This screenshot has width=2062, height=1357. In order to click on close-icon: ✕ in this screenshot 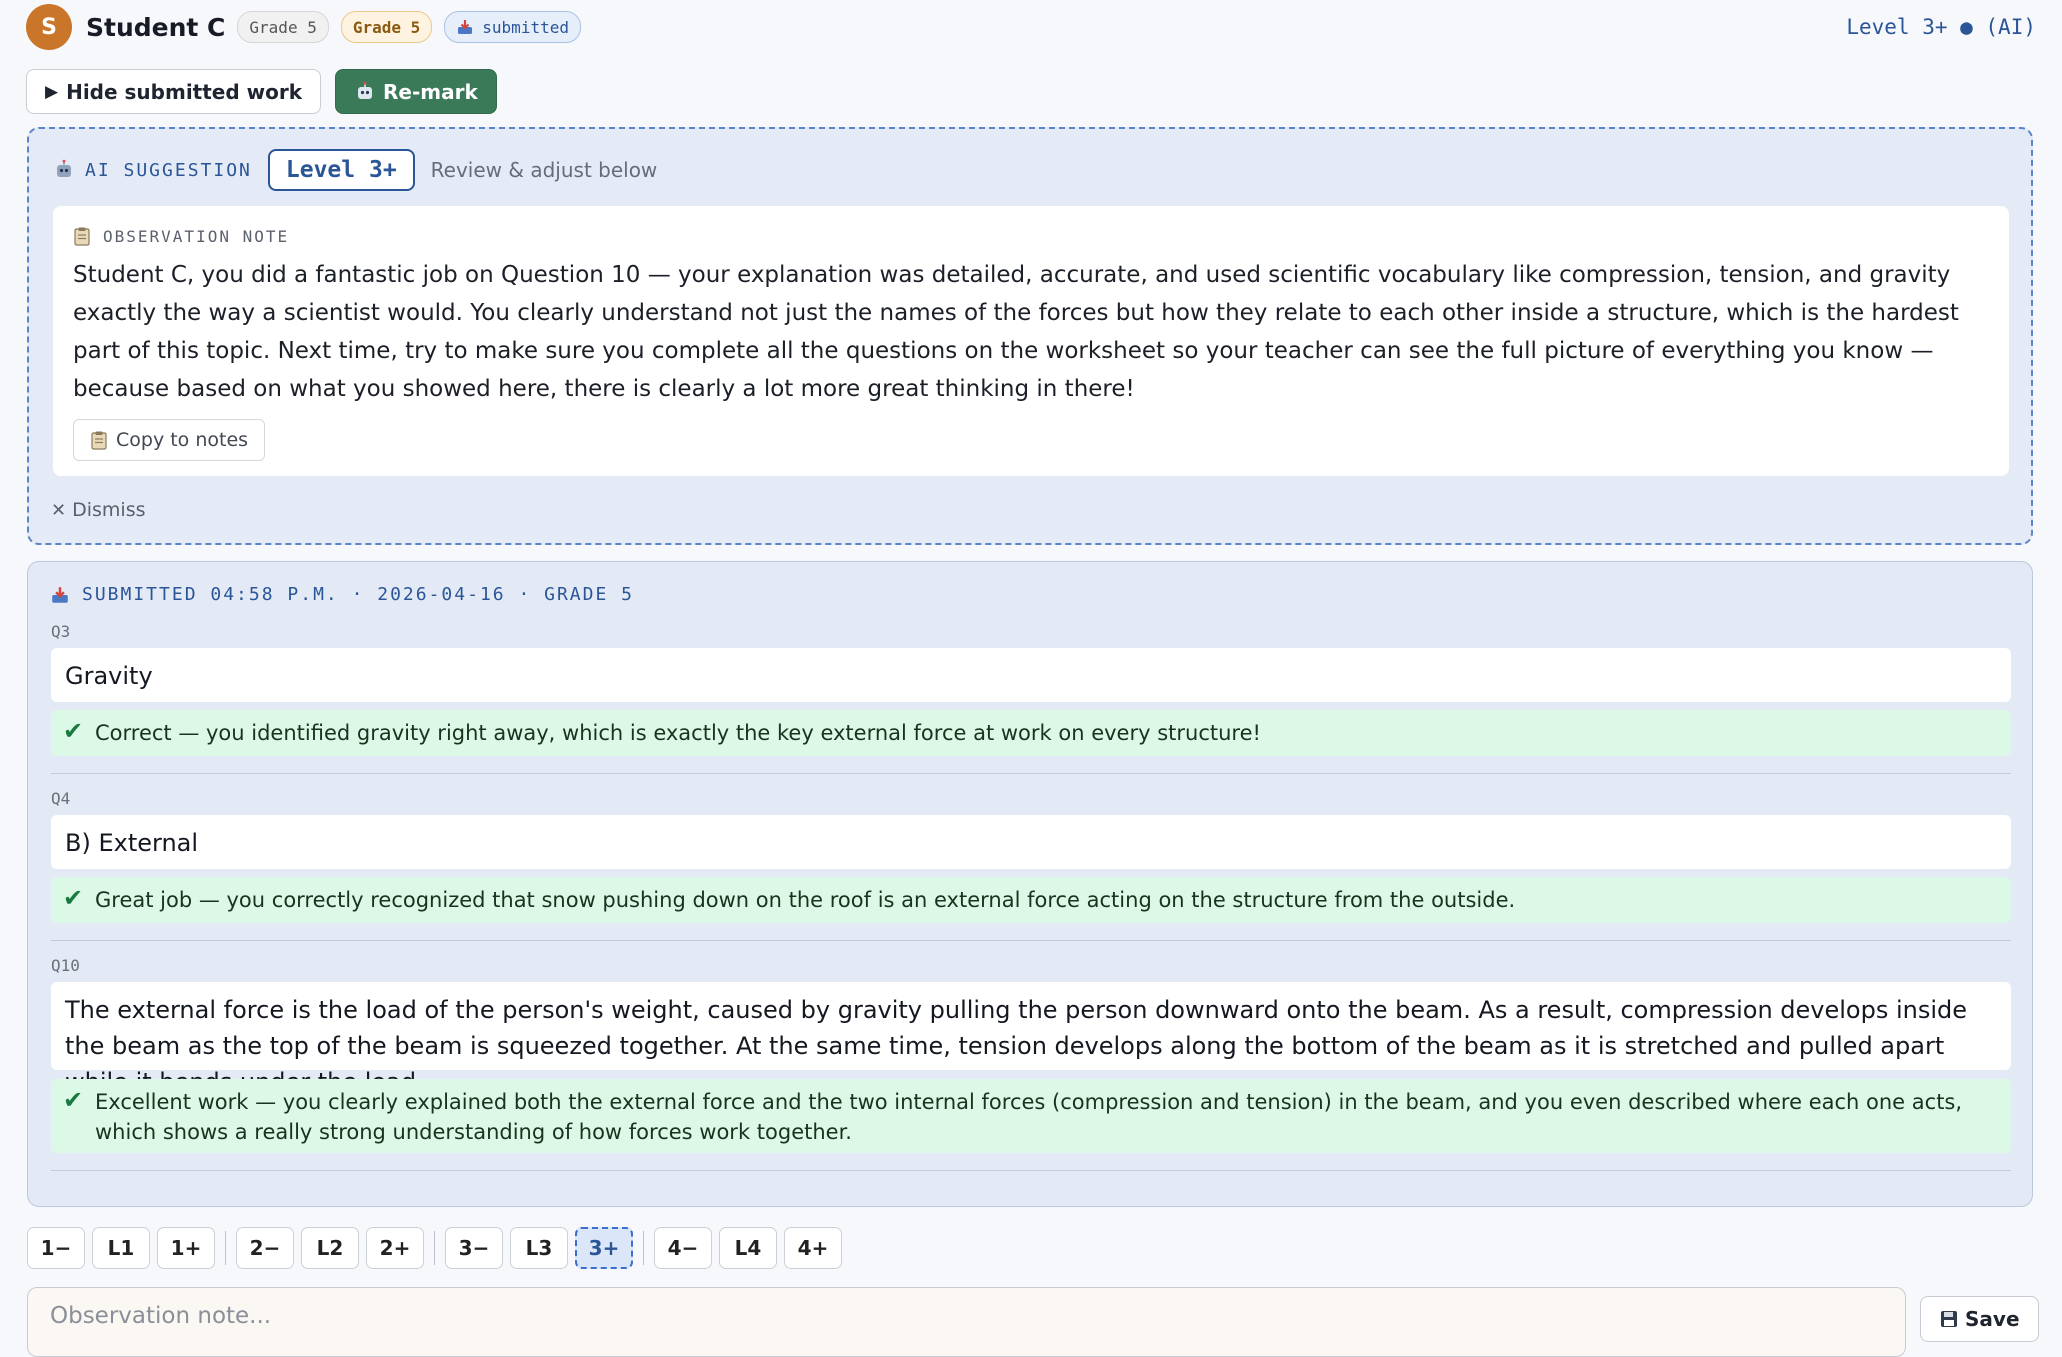, I will do `click(59, 510)`.